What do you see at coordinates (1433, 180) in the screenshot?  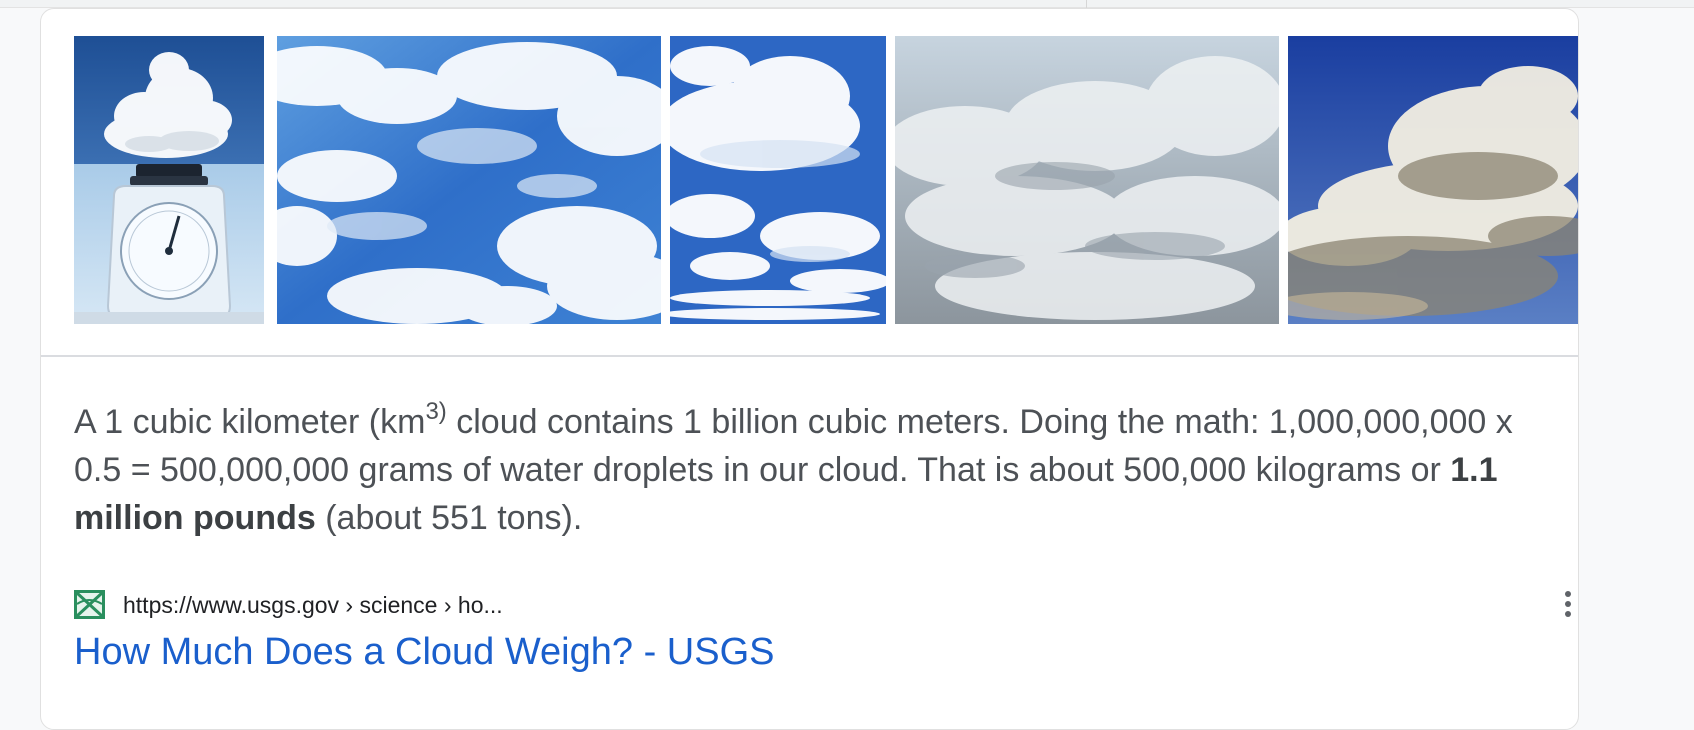 I see `storm-cloud-image` at bounding box center [1433, 180].